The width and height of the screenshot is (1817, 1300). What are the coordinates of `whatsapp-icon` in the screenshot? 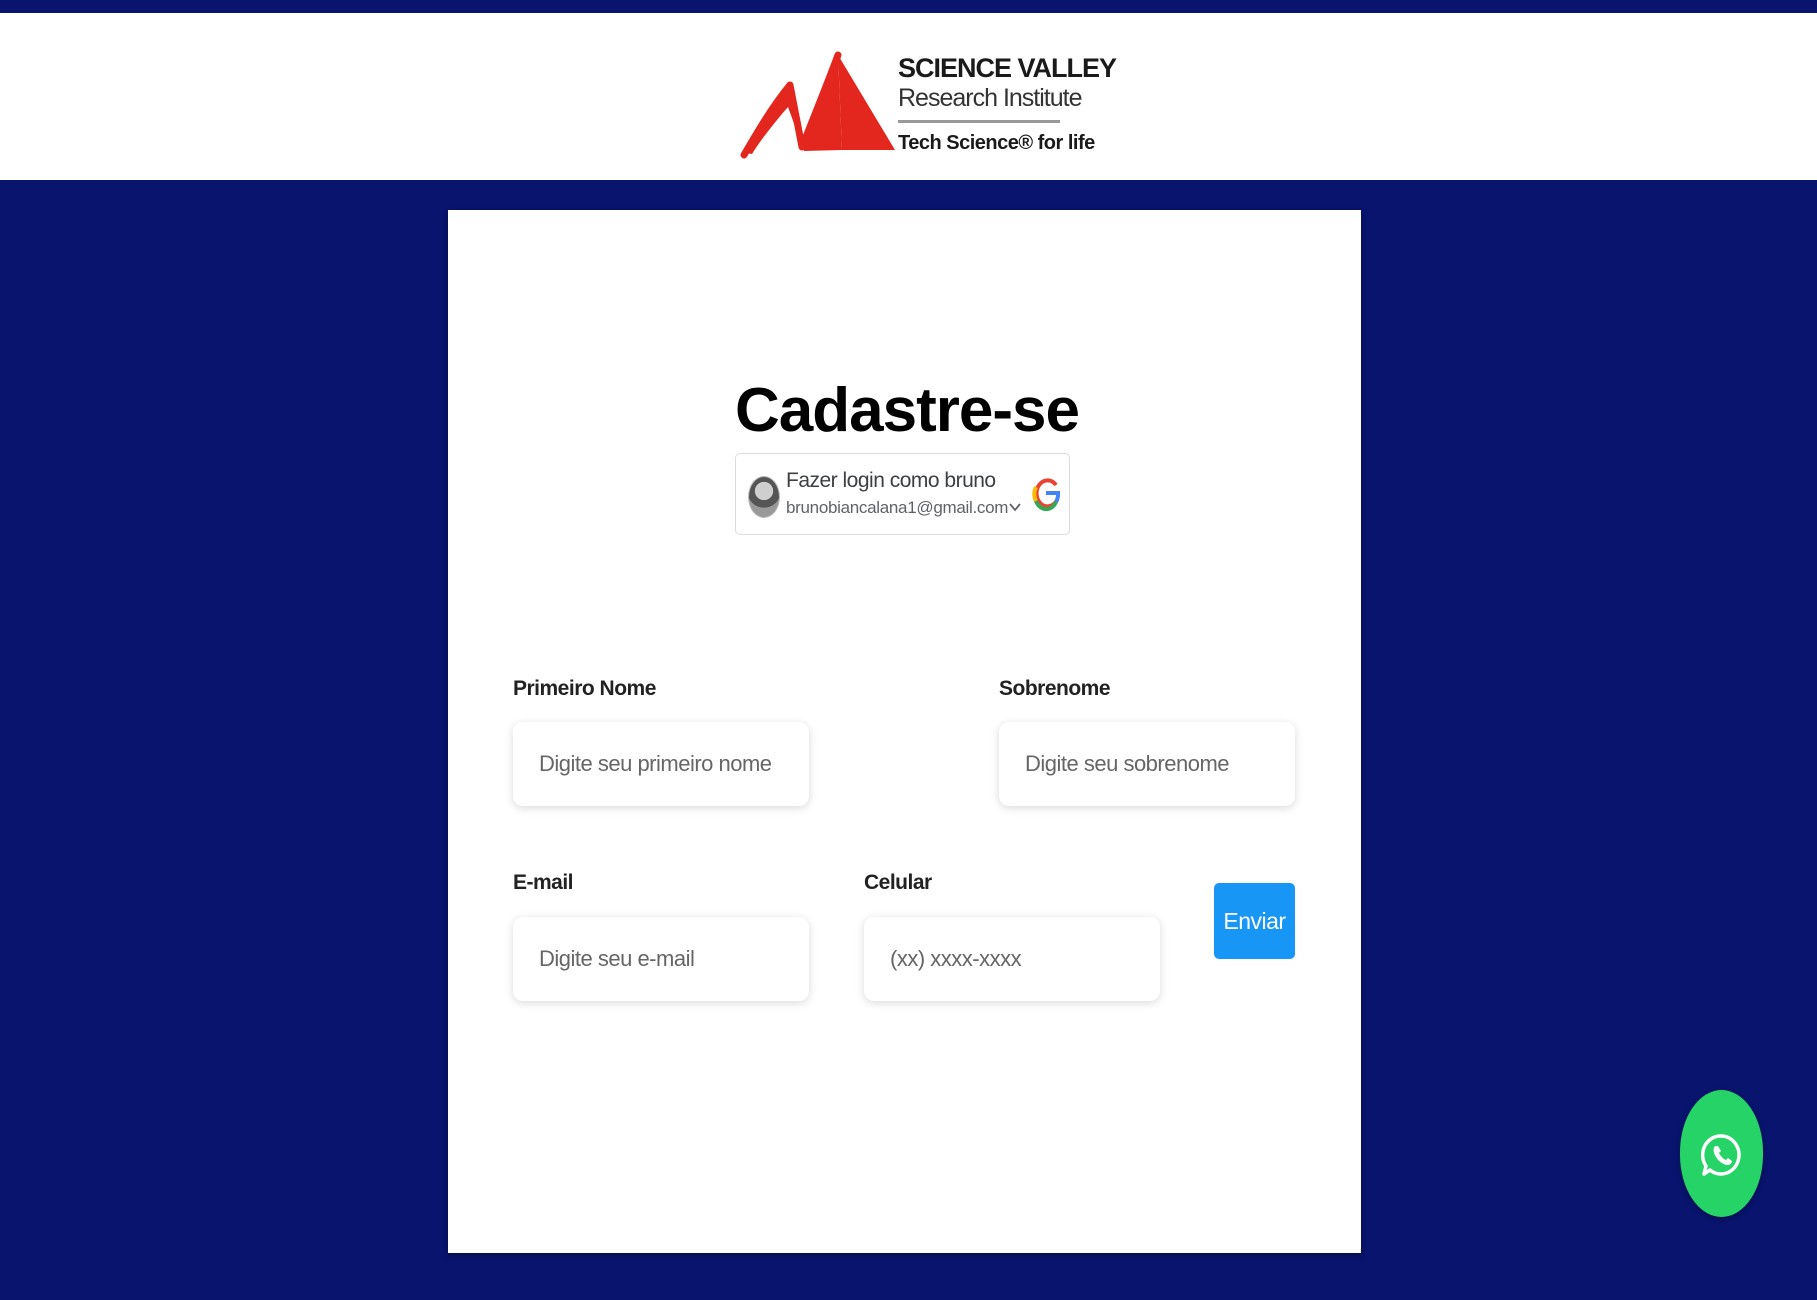 It's located at (1721, 1155).